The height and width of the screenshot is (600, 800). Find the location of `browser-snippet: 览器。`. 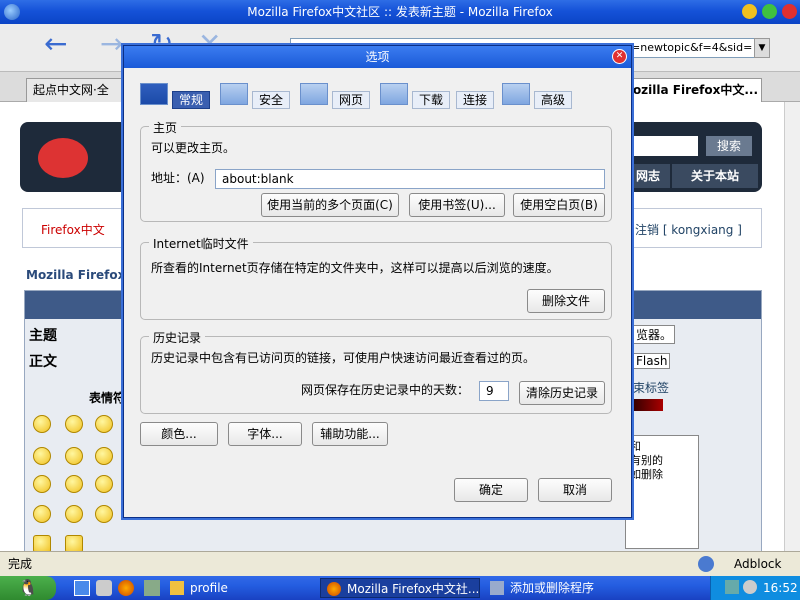

browser-snippet: 览器。 is located at coordinates (654, 334).